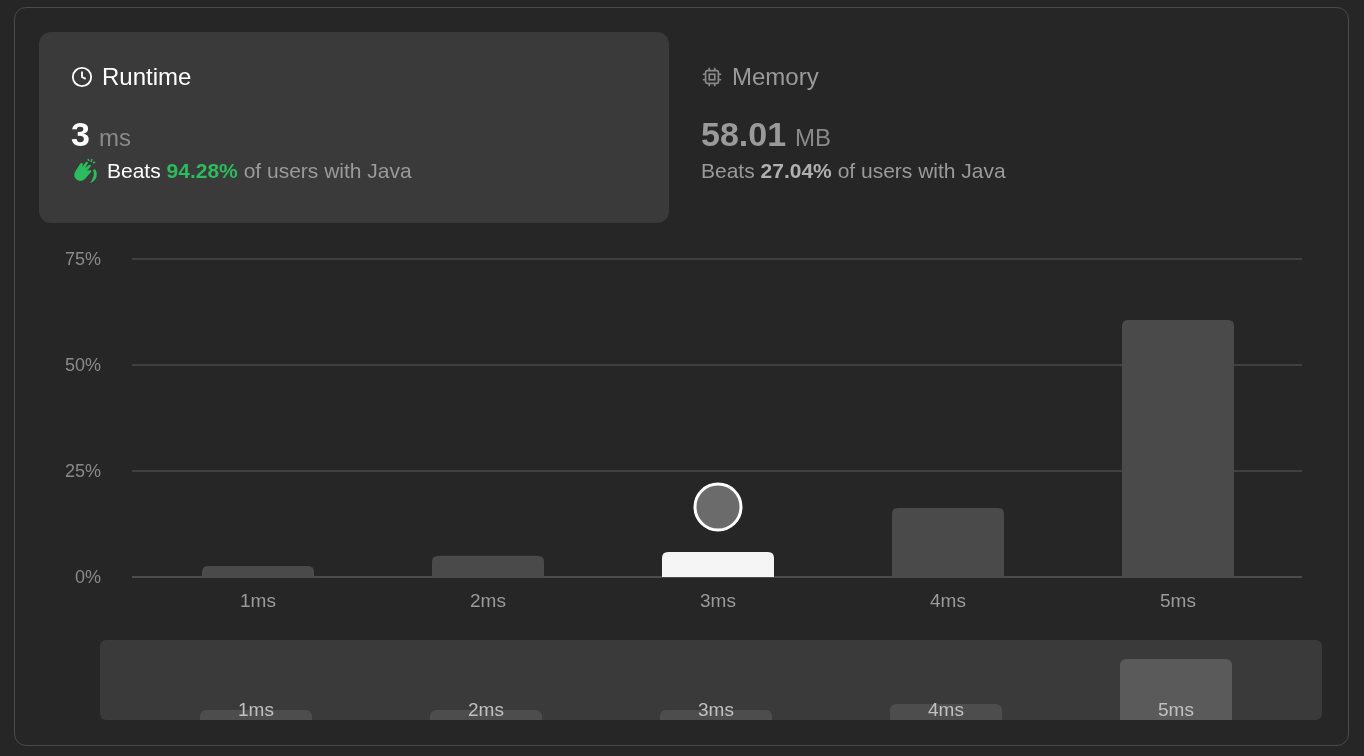 The width and height of the screenshot is (1364, 756). I want to click on beats-text: Beats 94.28% of users with Java, so click(259, 171).